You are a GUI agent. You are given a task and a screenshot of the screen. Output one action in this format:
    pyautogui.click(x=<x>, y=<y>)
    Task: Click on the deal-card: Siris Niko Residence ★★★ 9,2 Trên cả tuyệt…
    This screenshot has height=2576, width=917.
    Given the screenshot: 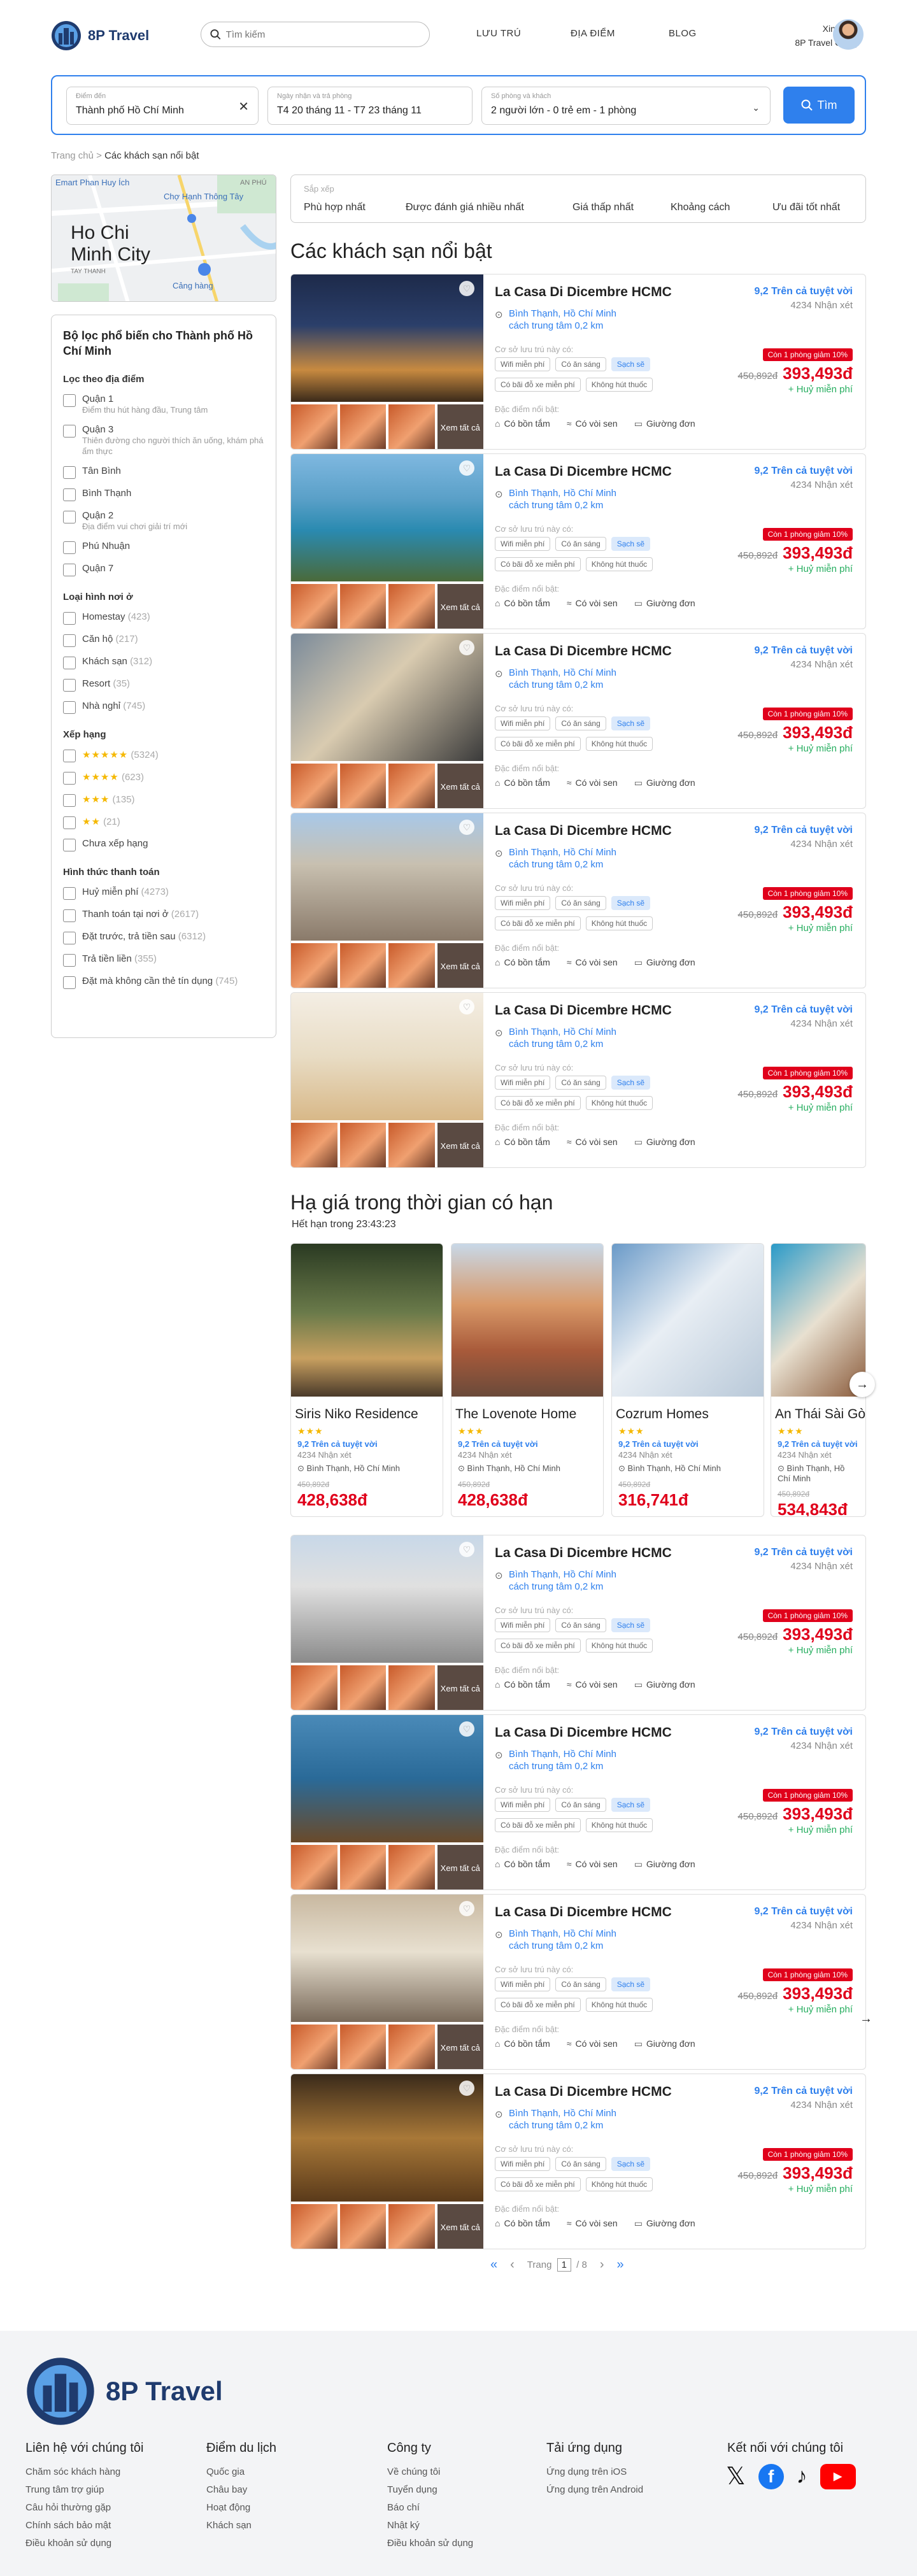 What is the action you would take?
    pyautogui.click(x=366, y=1380)
    